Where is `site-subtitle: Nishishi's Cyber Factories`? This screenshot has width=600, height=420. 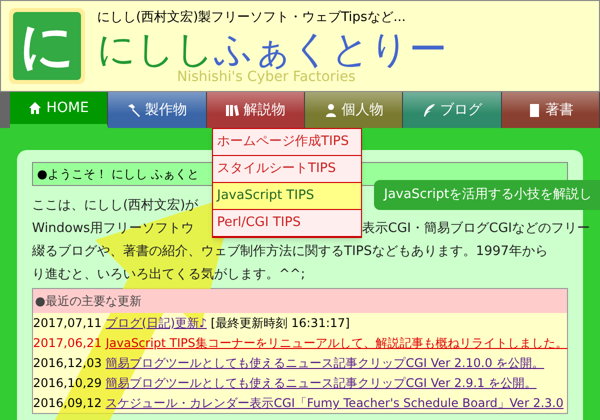
site-subtitle: Nishishi's Cyber Factories is located at coordinates (266, 77).